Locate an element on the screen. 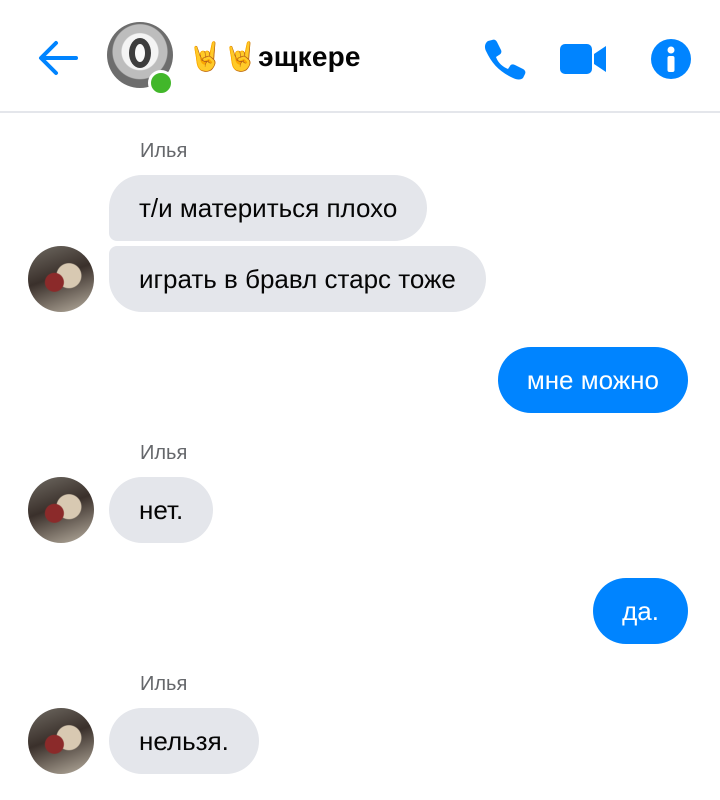  outgoing-message: мне можно is located at coordinates (592, 380).